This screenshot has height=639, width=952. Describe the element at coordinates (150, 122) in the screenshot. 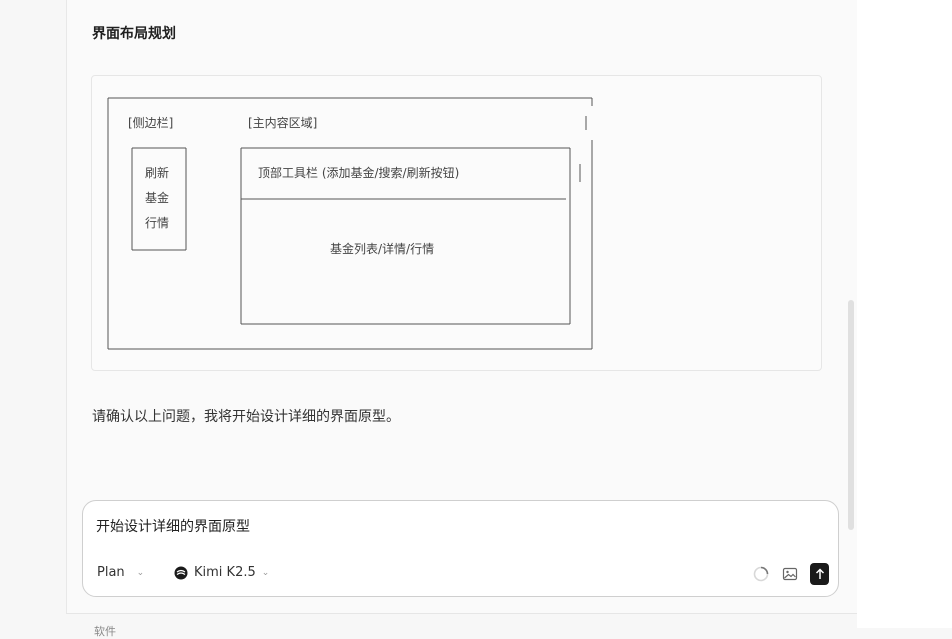

I see `sidebar-section-label: [侧边栏]` at that location.